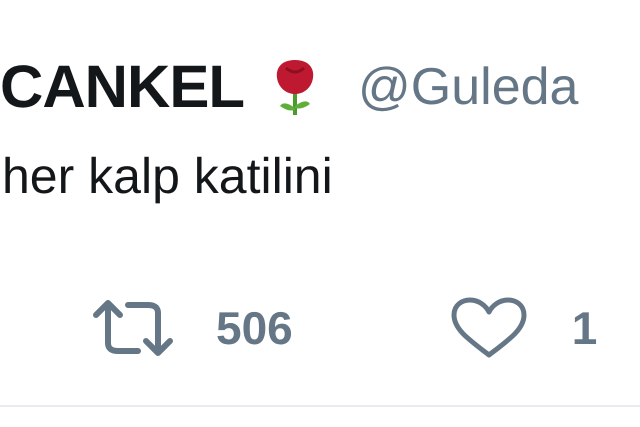 This screenshot has height=427, width=640. What do you see at coordinates (122, 86) in the screenshot?
I see `display-name: CANKEL` at bounding box center [122, 86].